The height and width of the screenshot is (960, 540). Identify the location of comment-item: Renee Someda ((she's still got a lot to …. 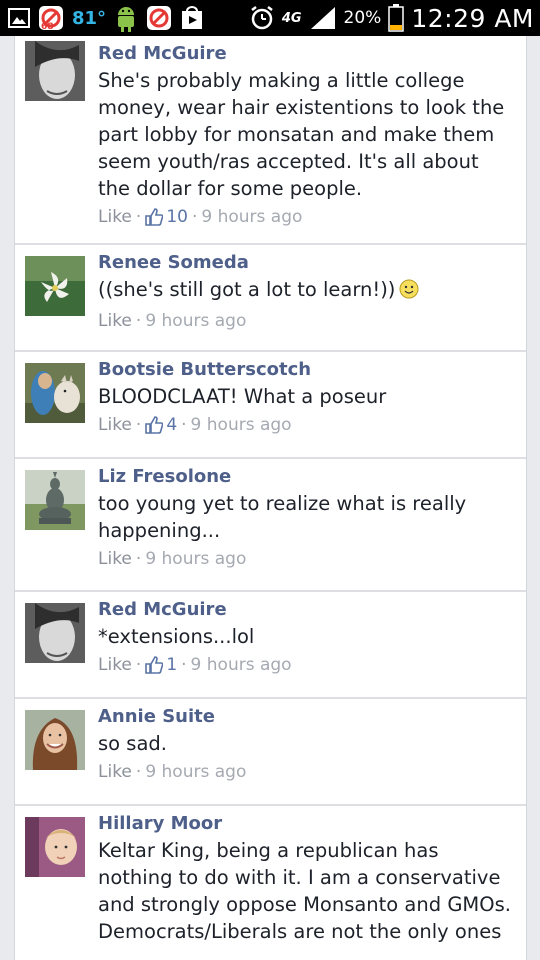
(270, 298).